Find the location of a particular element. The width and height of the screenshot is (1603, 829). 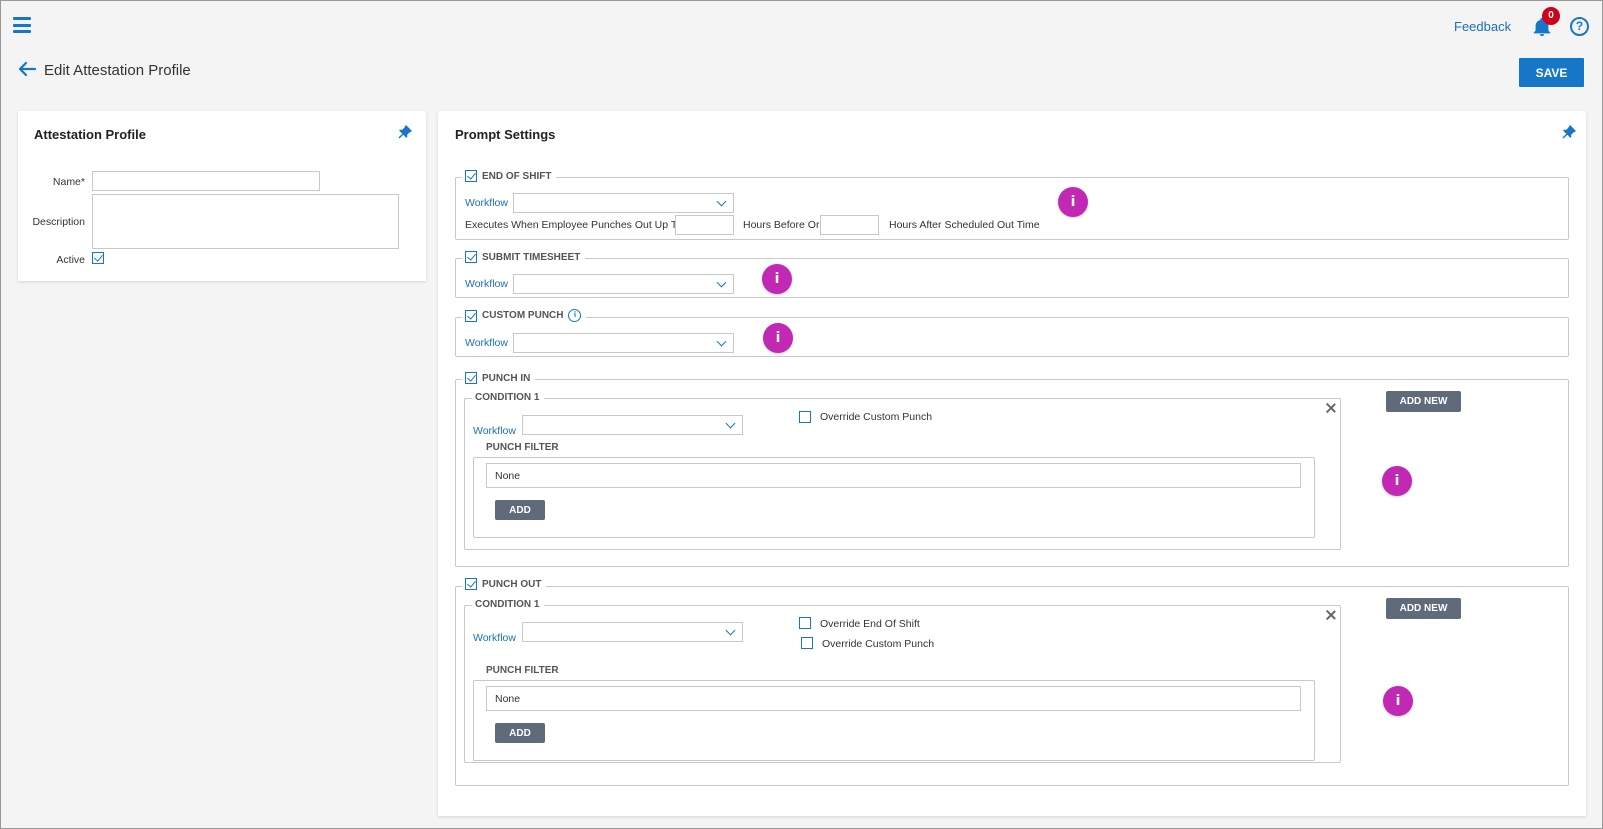

active-checkbox is located at coordinates (98, 258).